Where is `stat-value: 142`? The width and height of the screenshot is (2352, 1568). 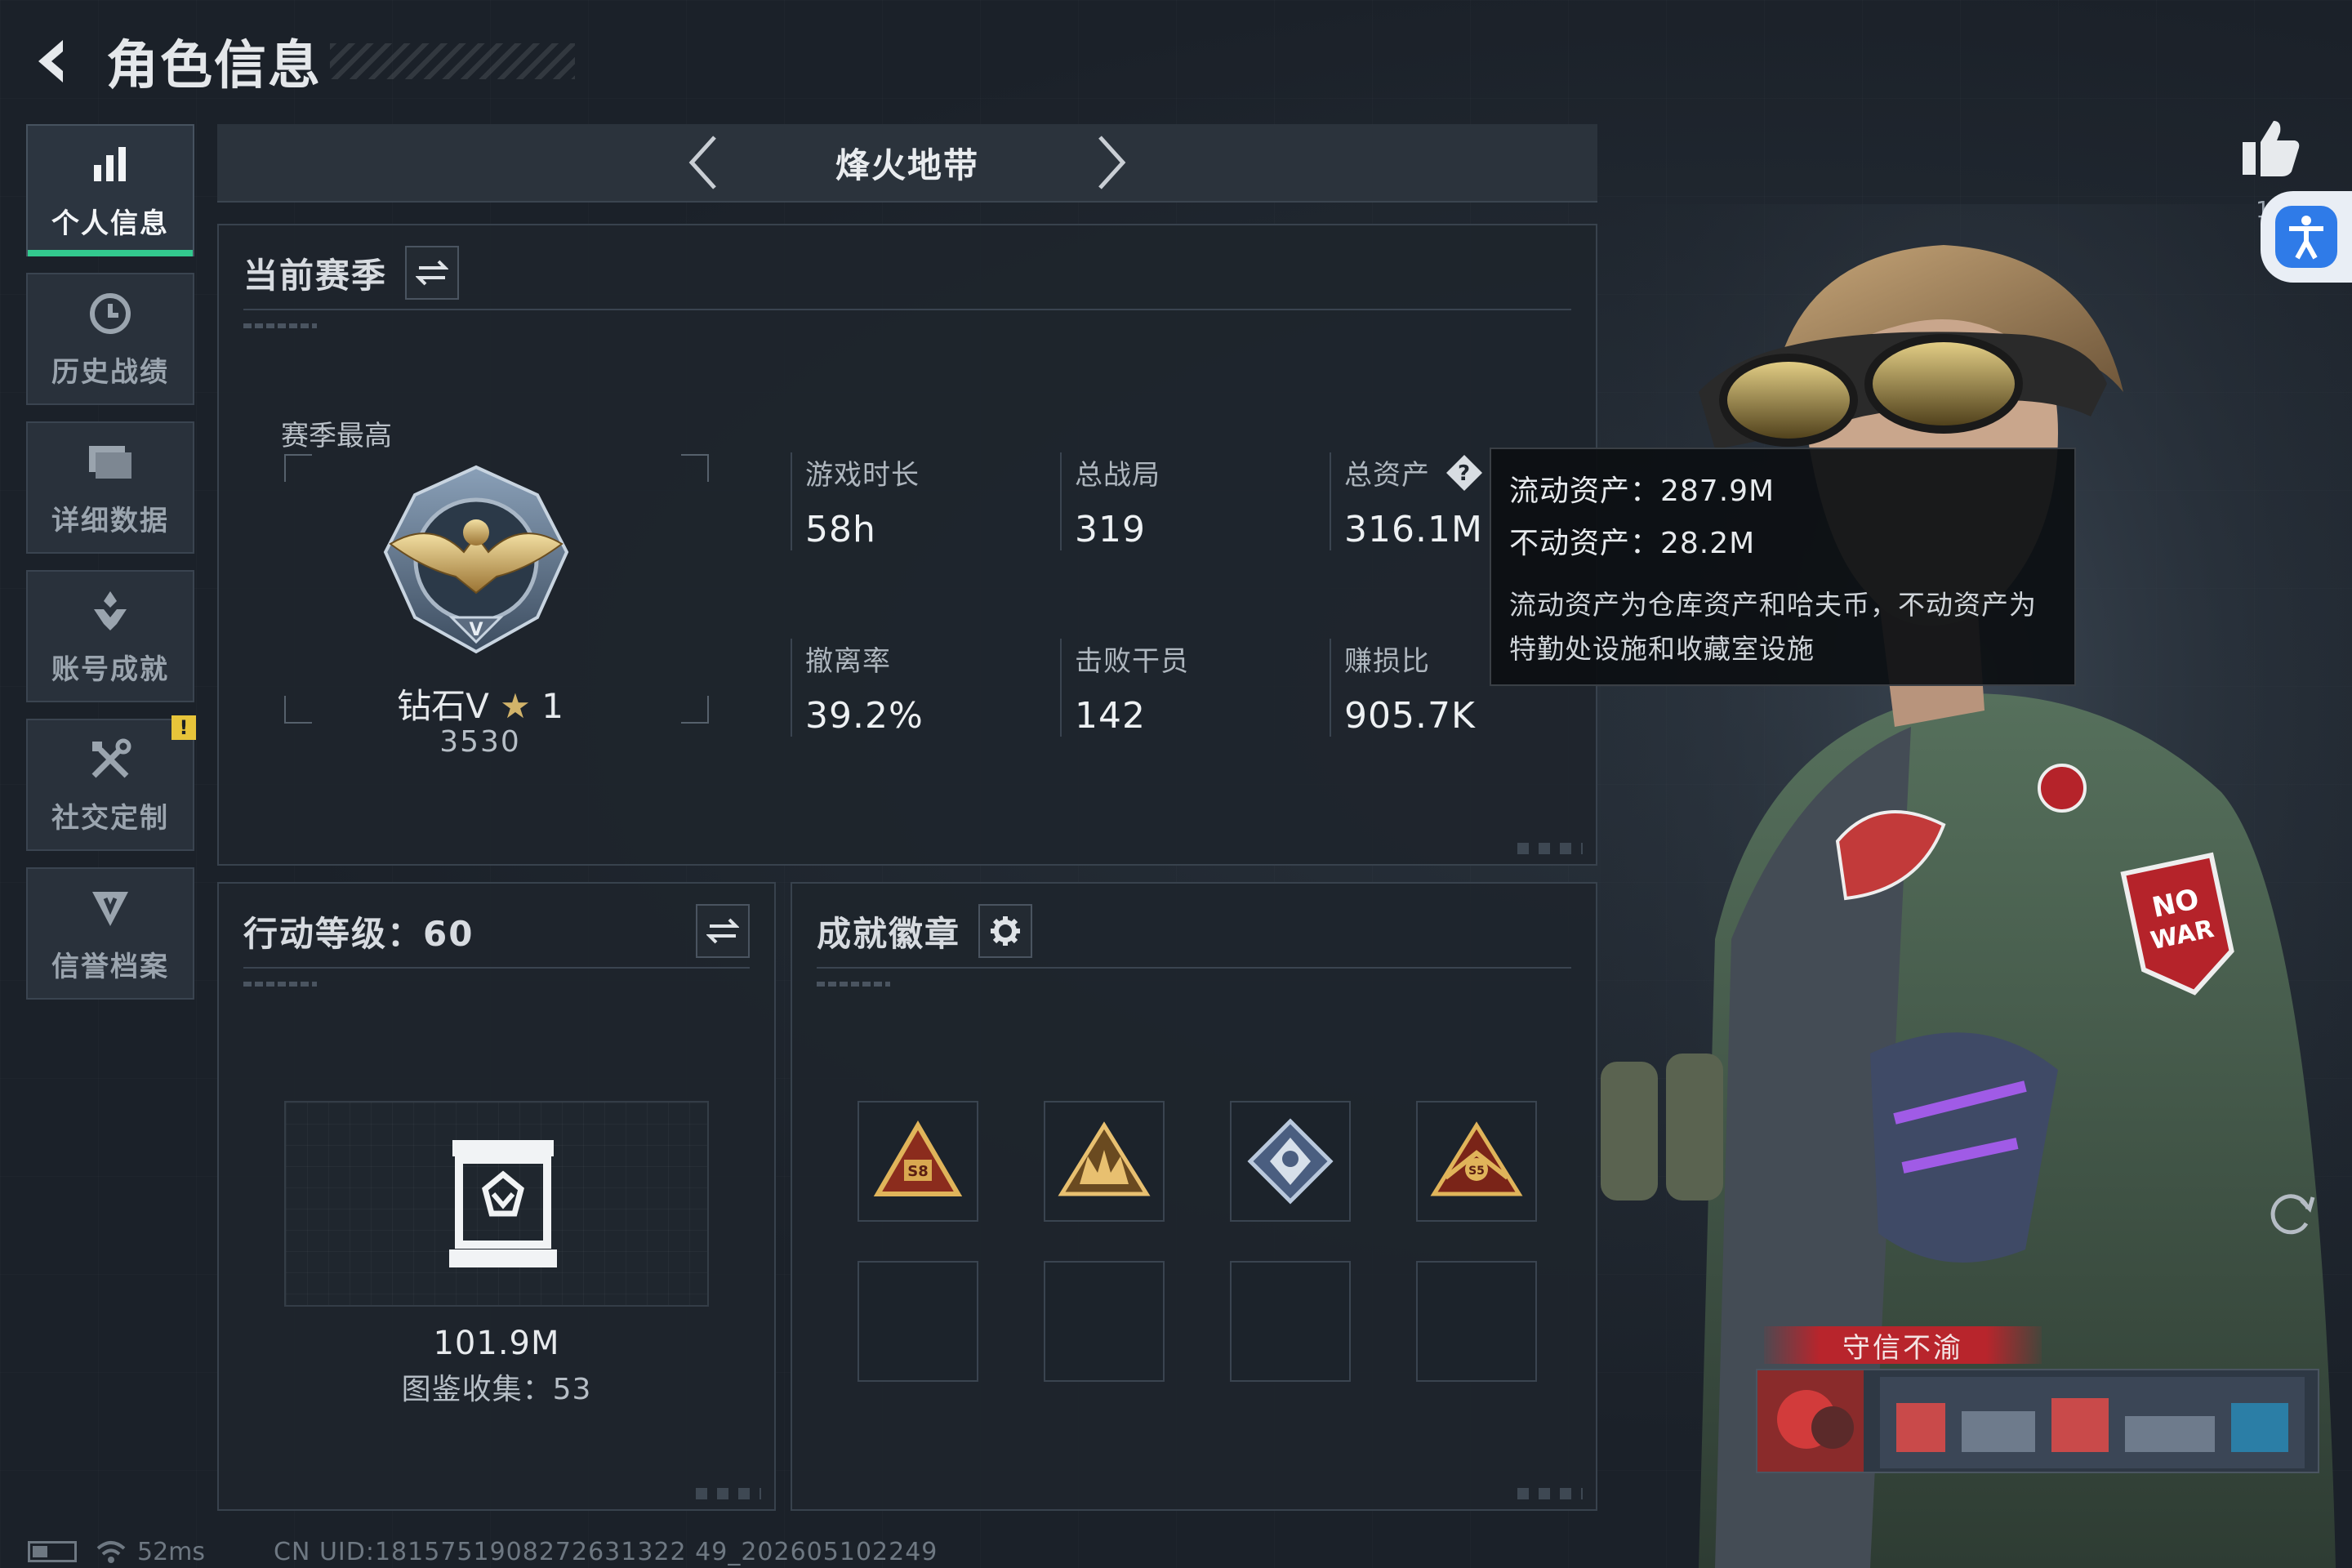
stat-value: 142 is located at coordinates (1110, 716).